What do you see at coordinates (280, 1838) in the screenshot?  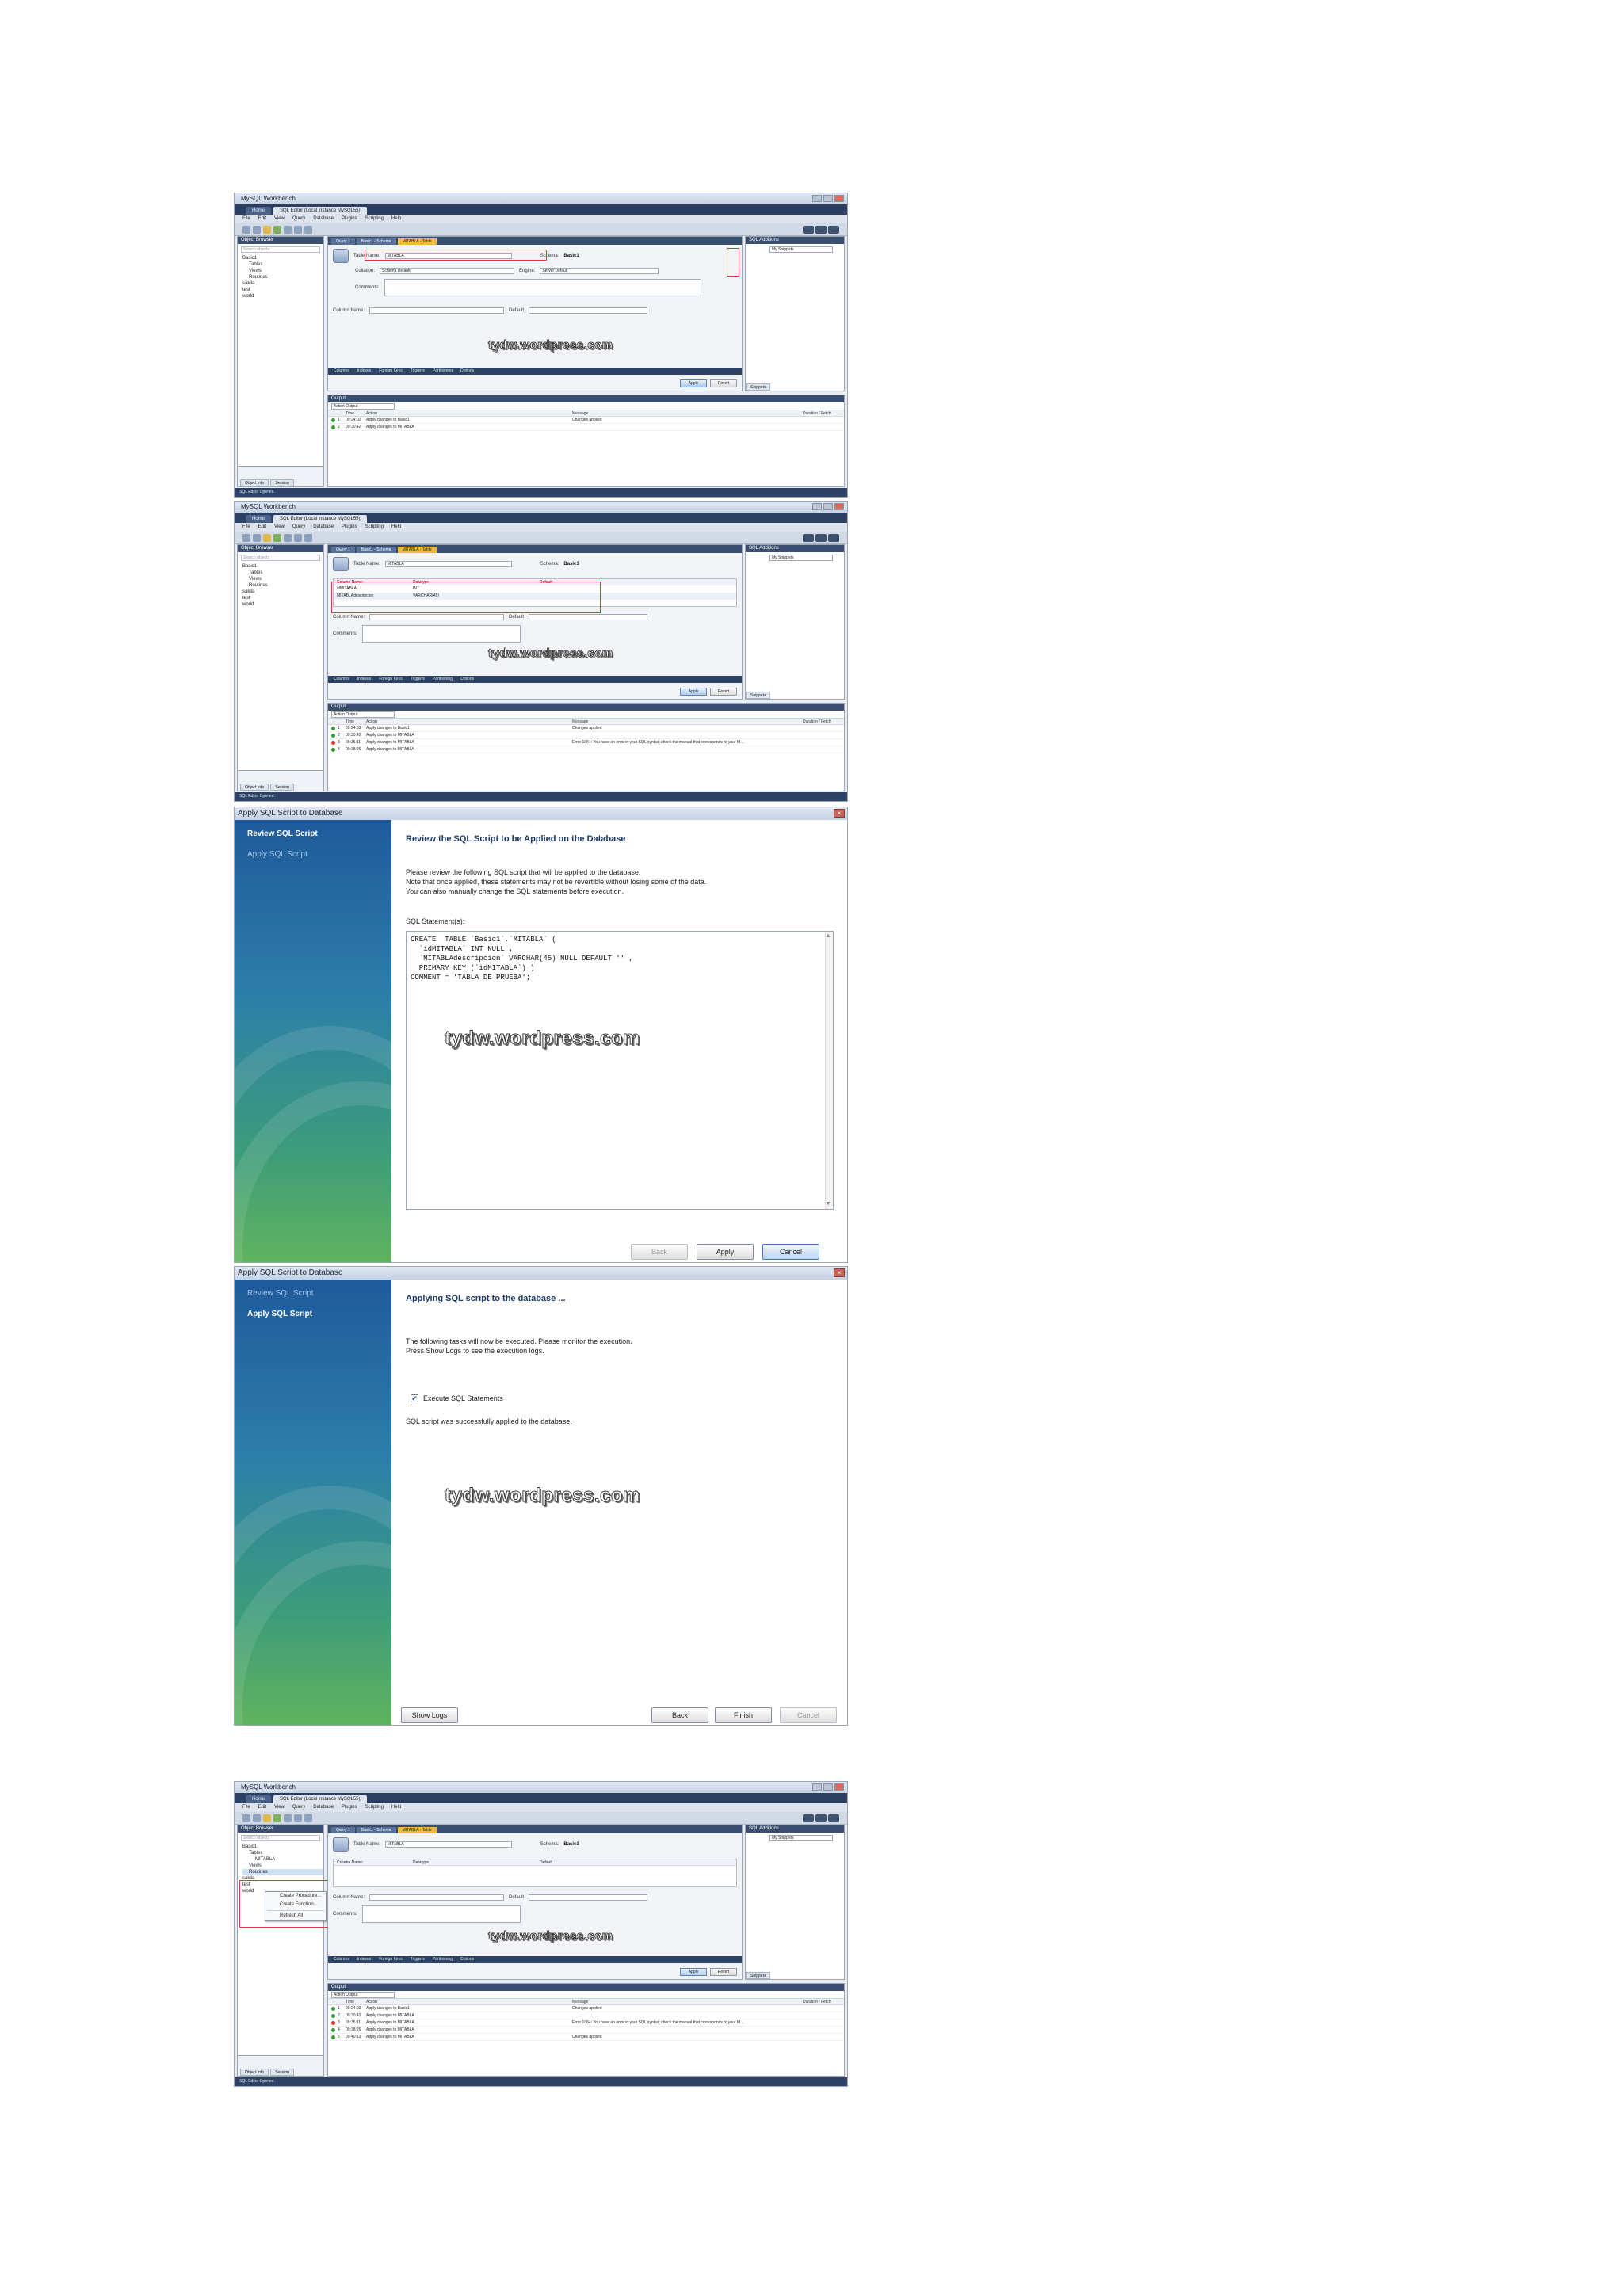 I see `object-search-input: Search objects` at bounding box center [280, 1838].